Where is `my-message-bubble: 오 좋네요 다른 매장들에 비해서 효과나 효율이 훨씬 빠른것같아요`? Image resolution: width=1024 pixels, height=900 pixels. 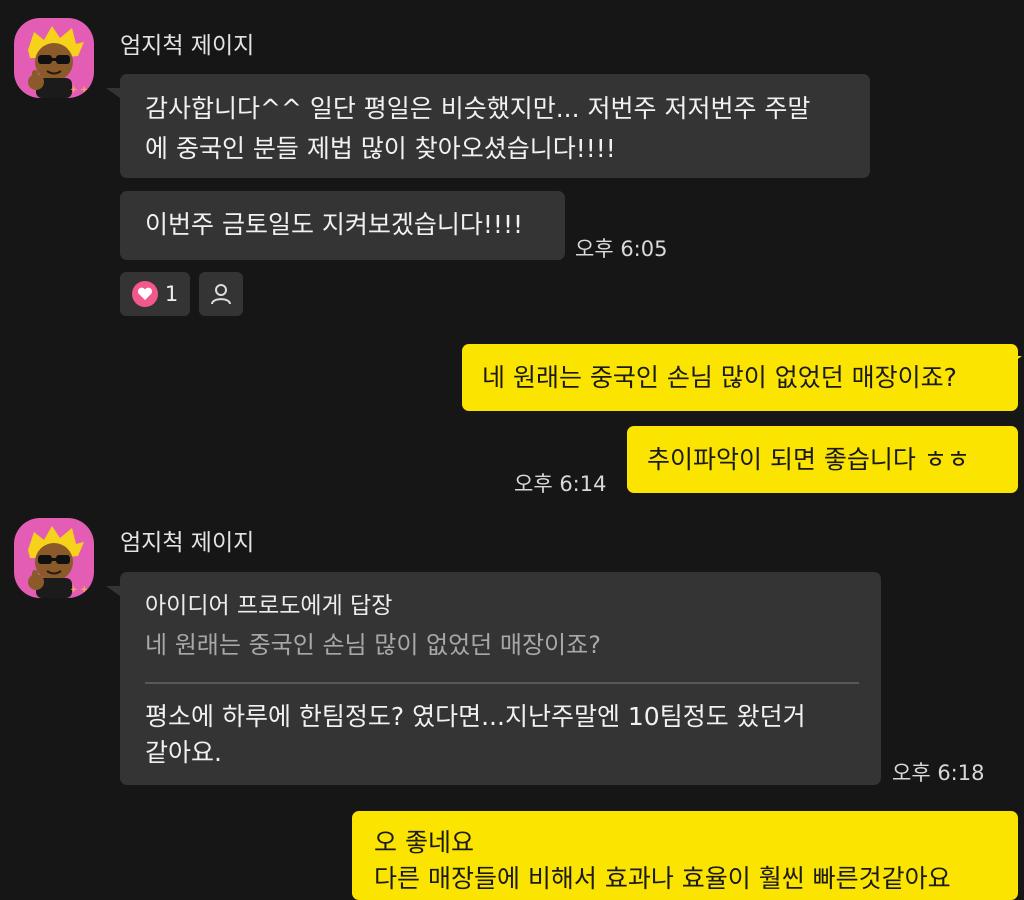 my-message-bubble: 오 좋네요 다른 매장들에 비해서 효과나 효율이 훨씬 빠른것같아요 is located at coordinates (685, 855).